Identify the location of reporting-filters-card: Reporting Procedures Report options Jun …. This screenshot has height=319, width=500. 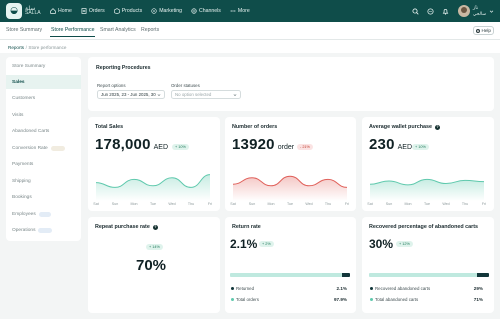
(291, 84).